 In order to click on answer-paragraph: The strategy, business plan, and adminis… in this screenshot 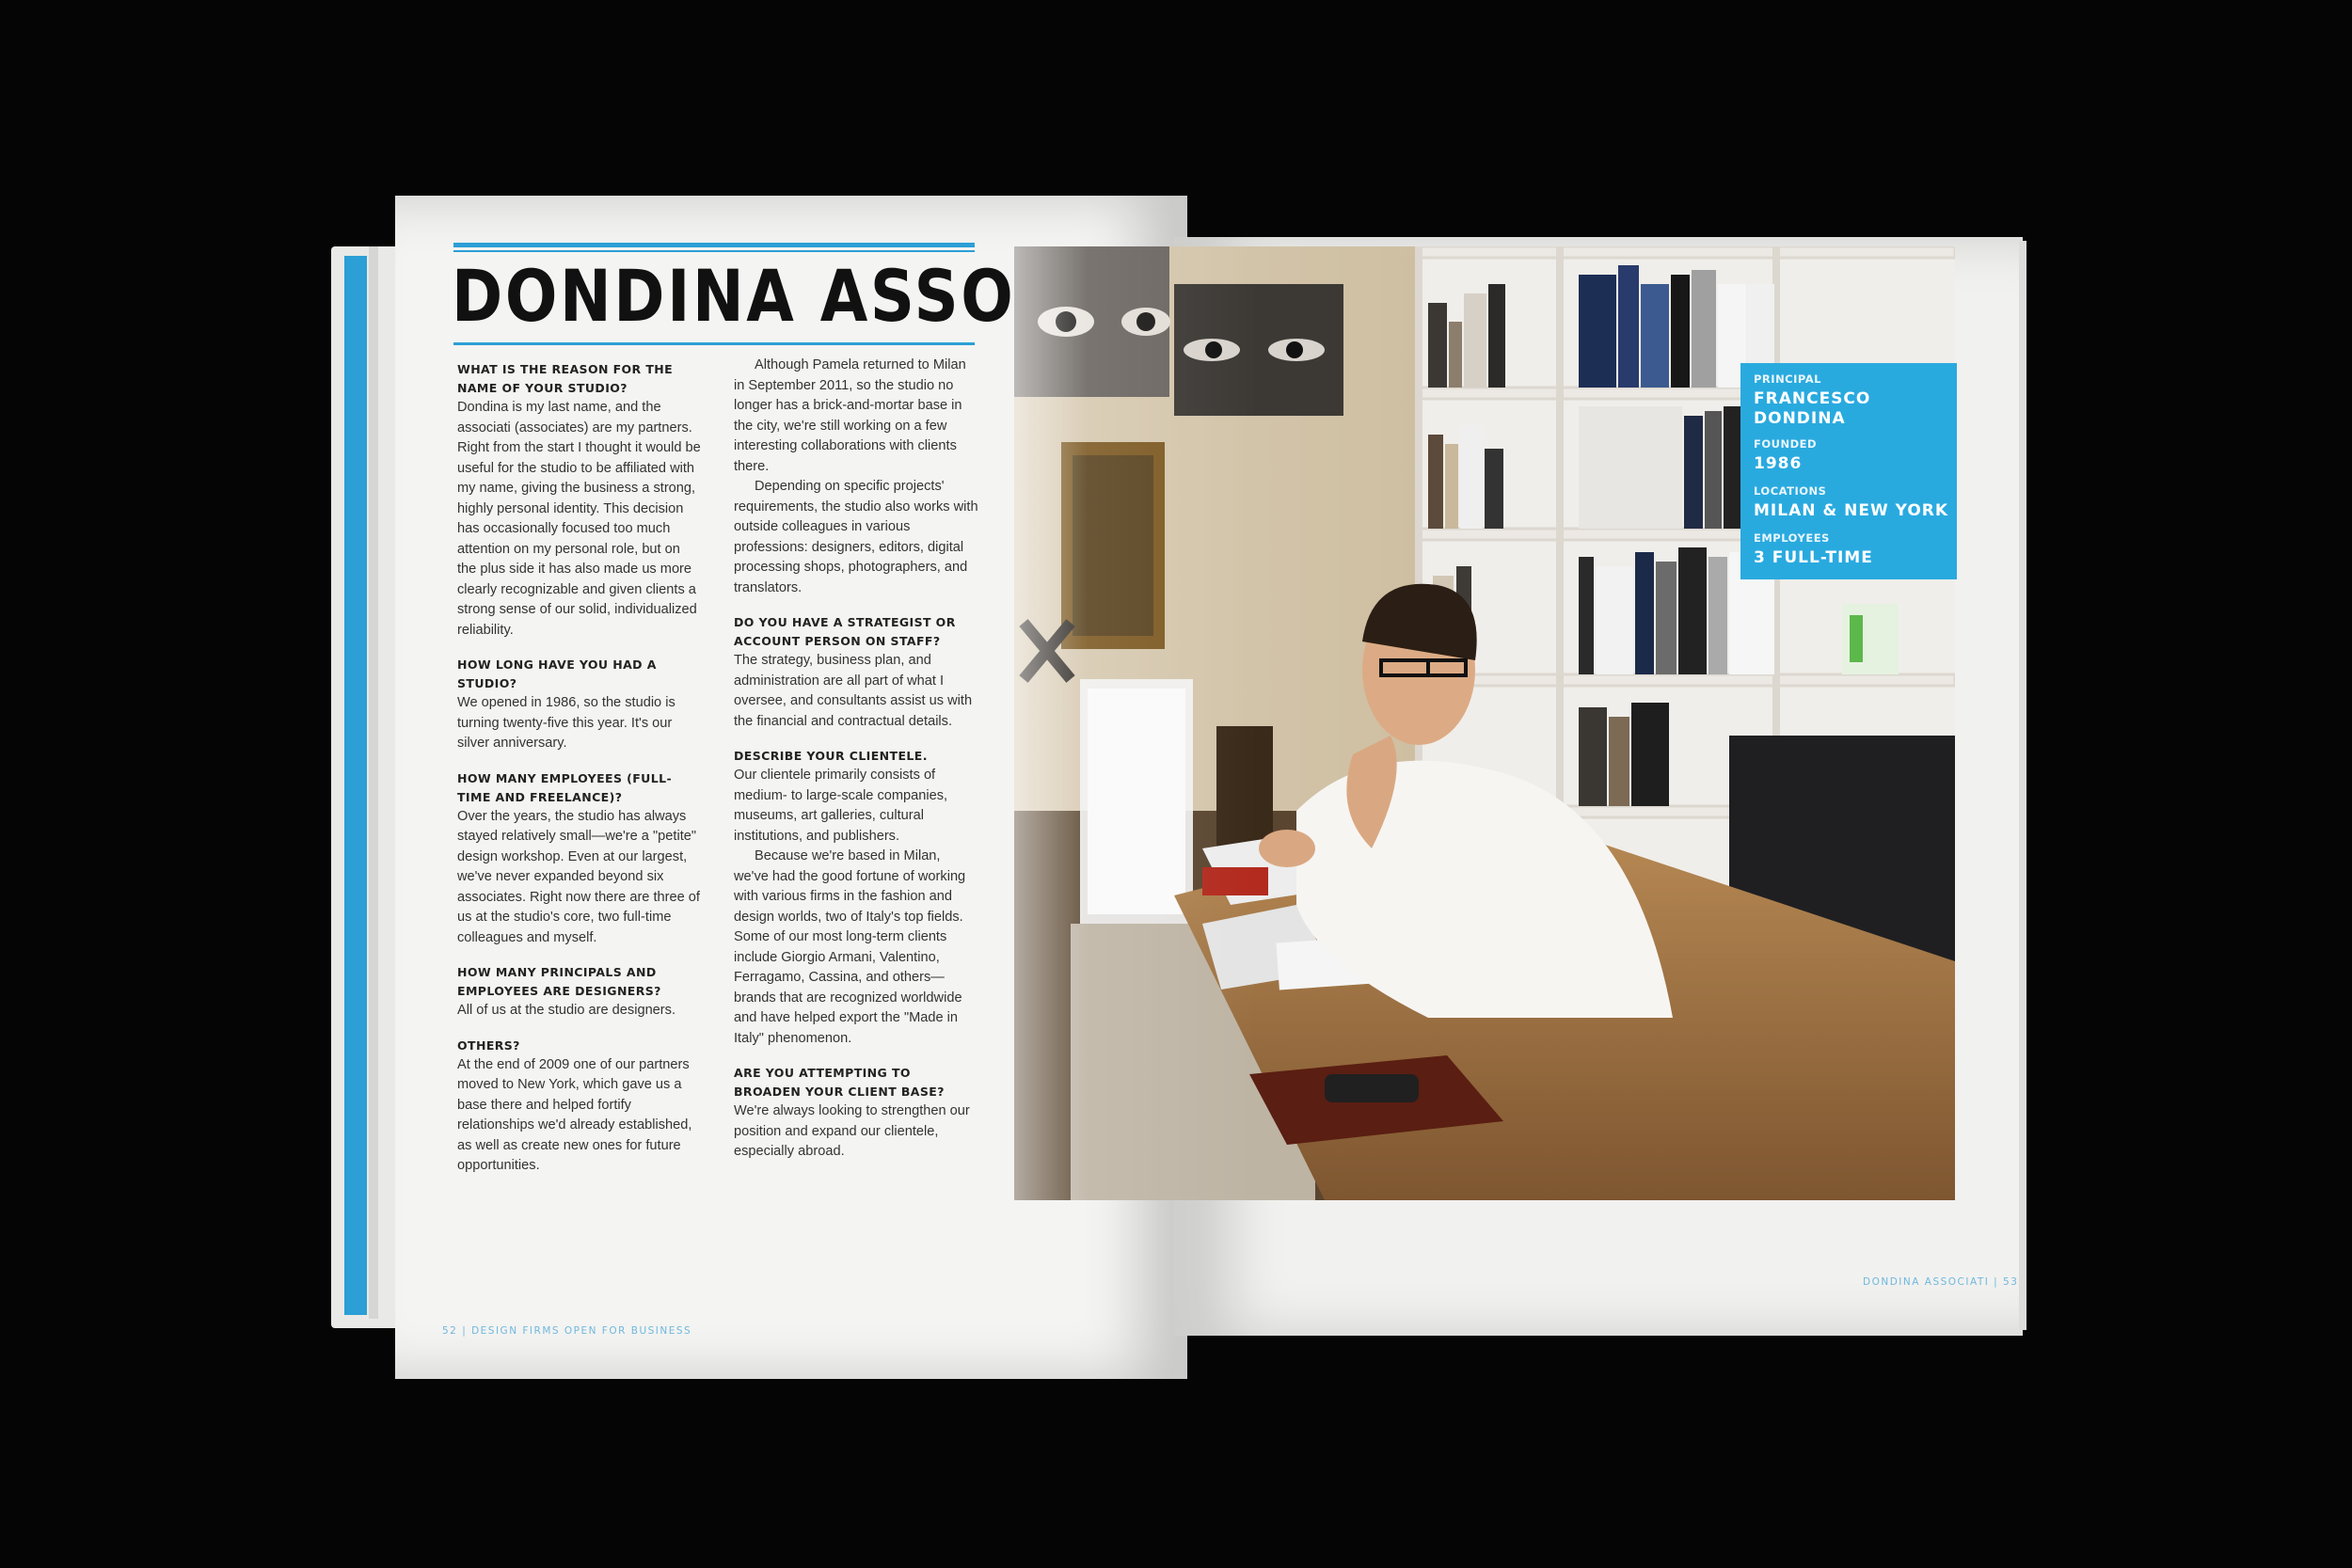, I will do `click(853, 691)`.